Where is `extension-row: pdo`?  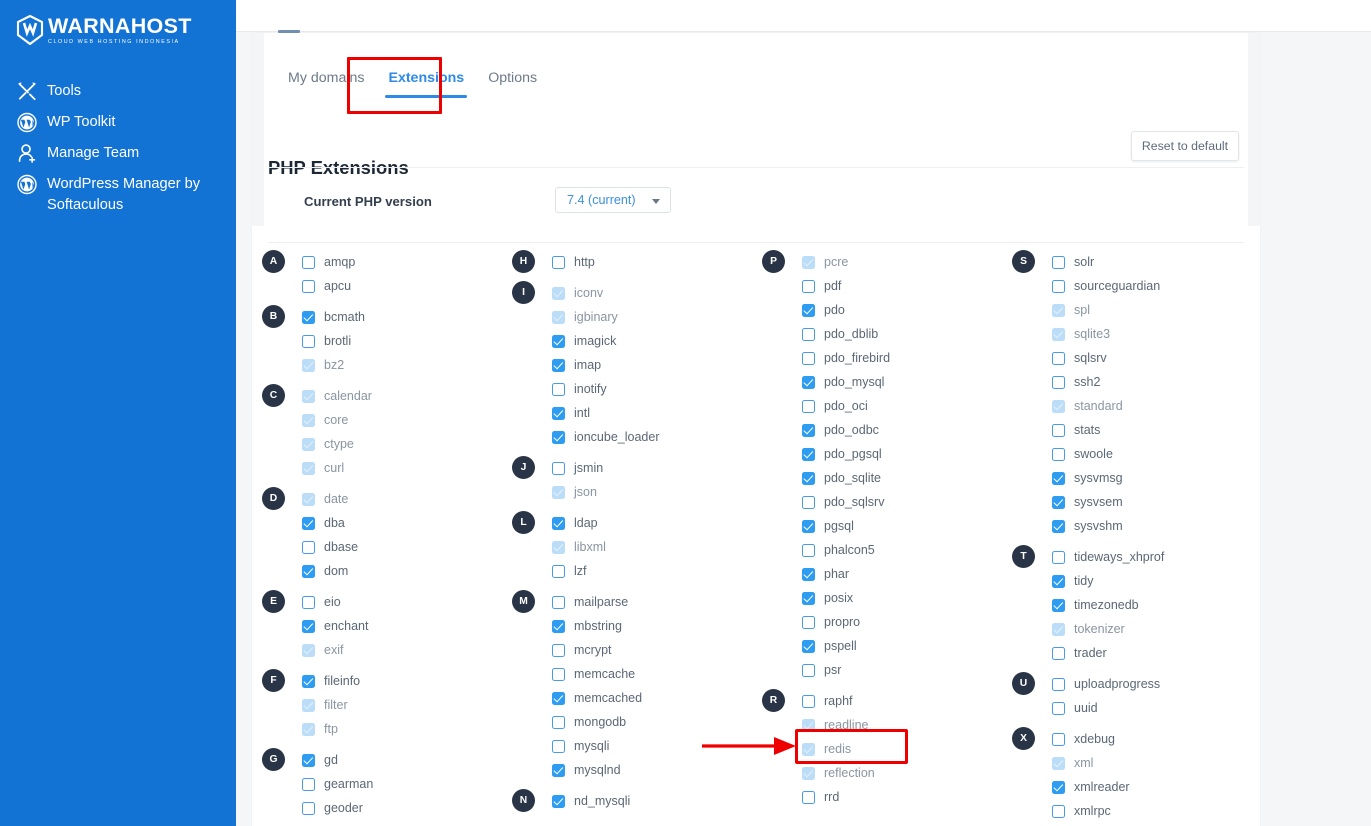
extension-row: pdo is located at coordinates (877, 310).